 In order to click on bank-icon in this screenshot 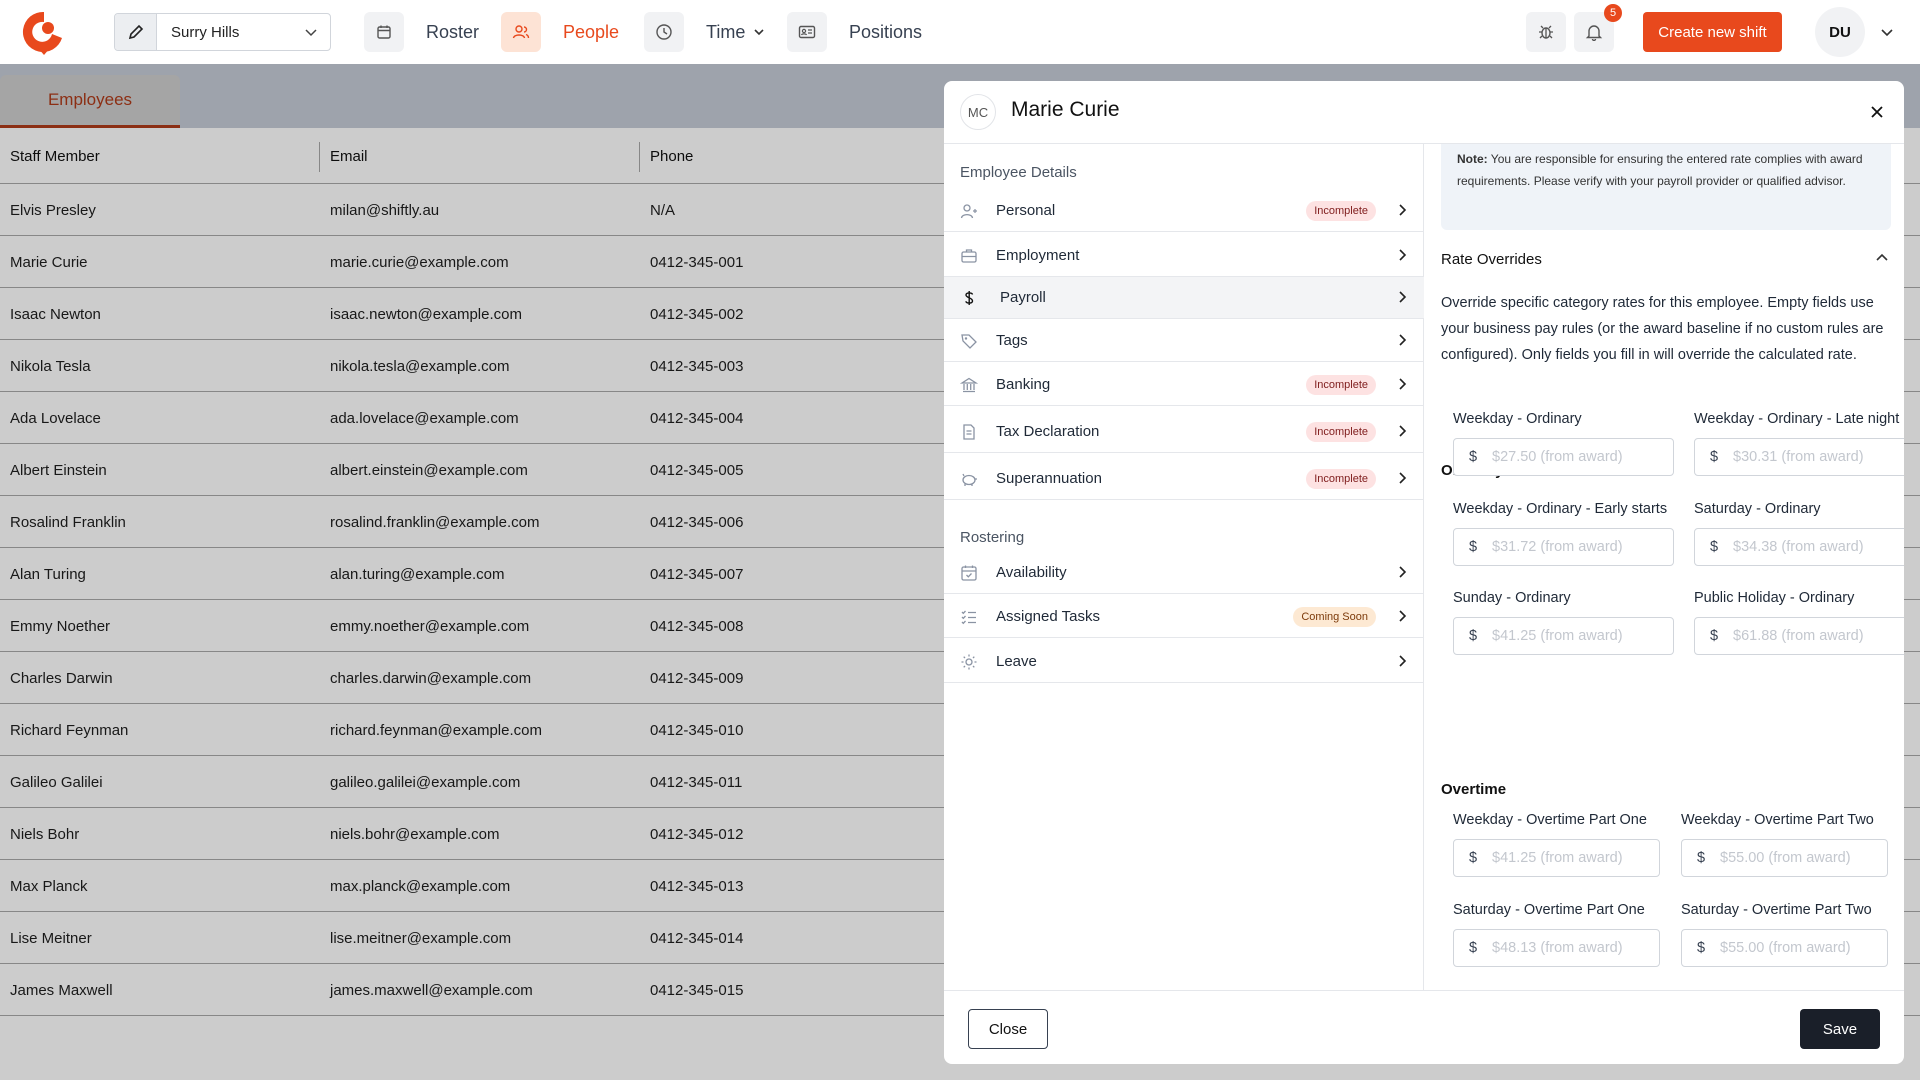, I will do `click(969, 385)`.